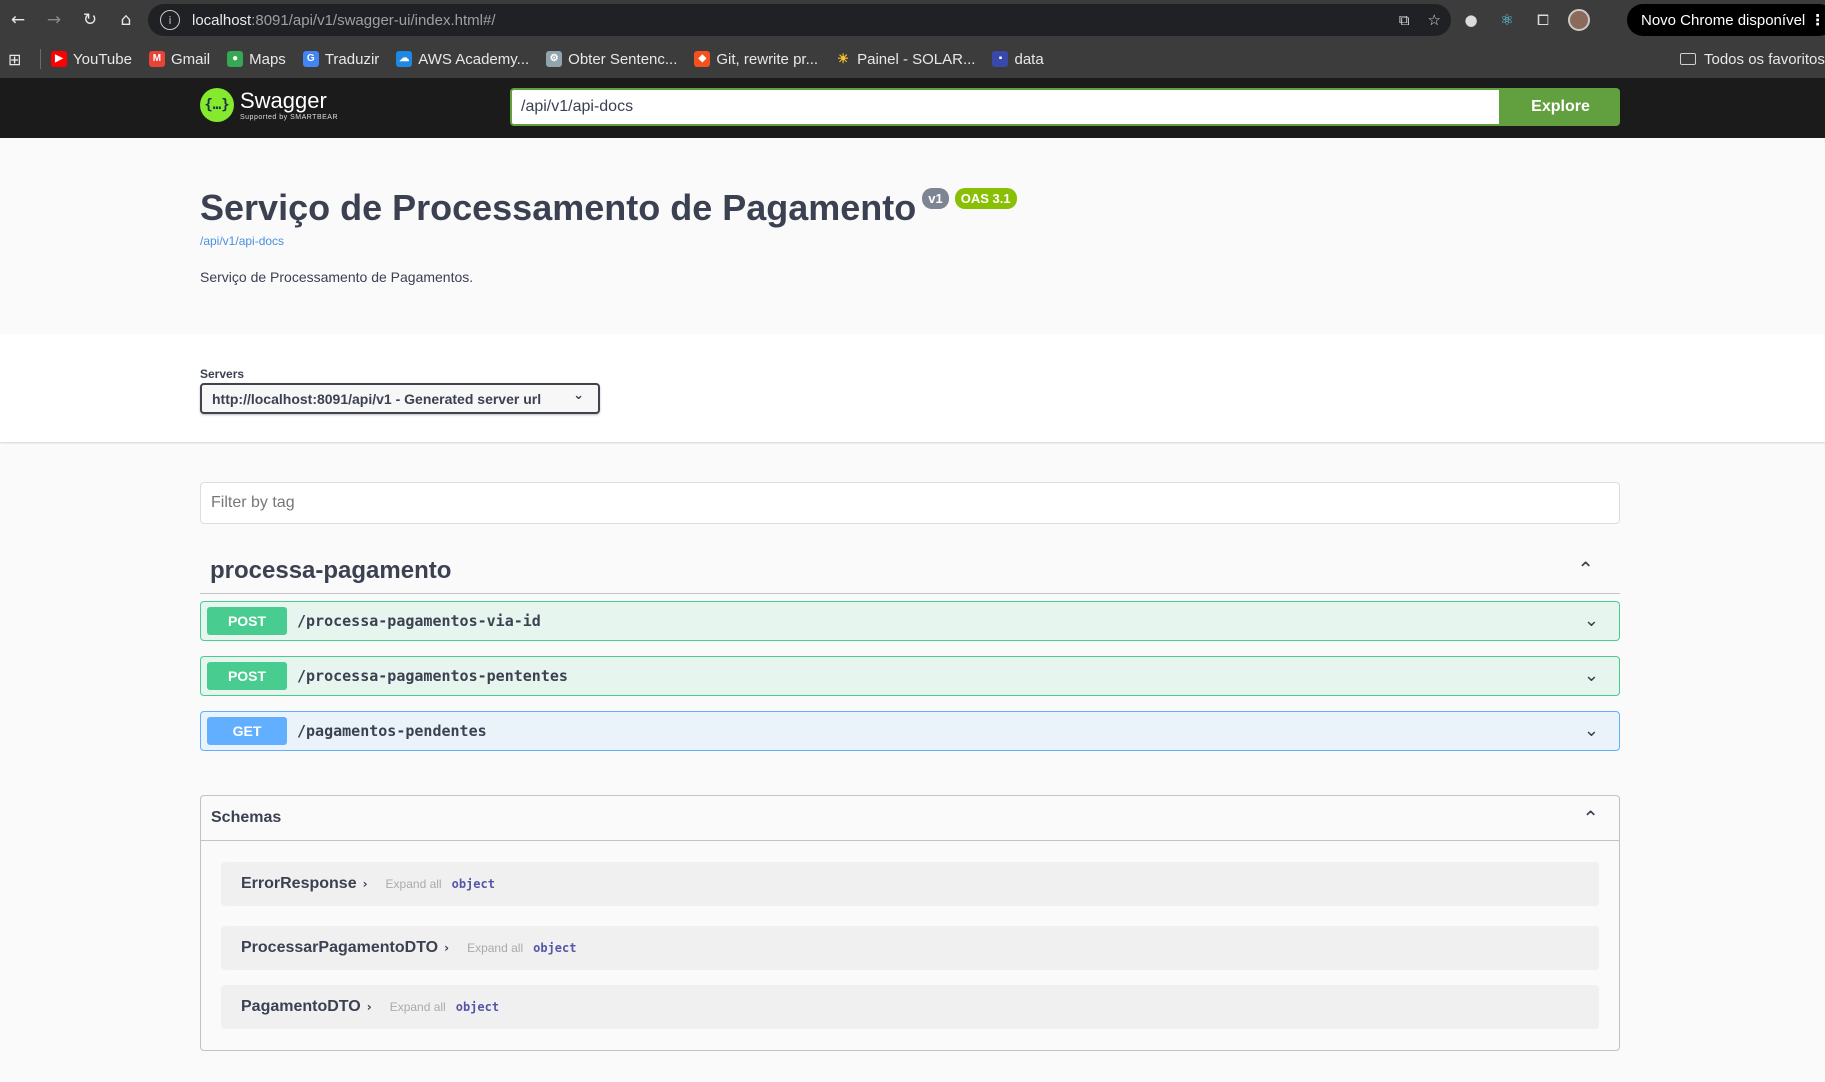 The height and width of the screenshot is (1082, 1825). What do you see at coordinates (156, 59) in the screenshot?
I see `gmail-icon: M` at bounding box center [156, 59].